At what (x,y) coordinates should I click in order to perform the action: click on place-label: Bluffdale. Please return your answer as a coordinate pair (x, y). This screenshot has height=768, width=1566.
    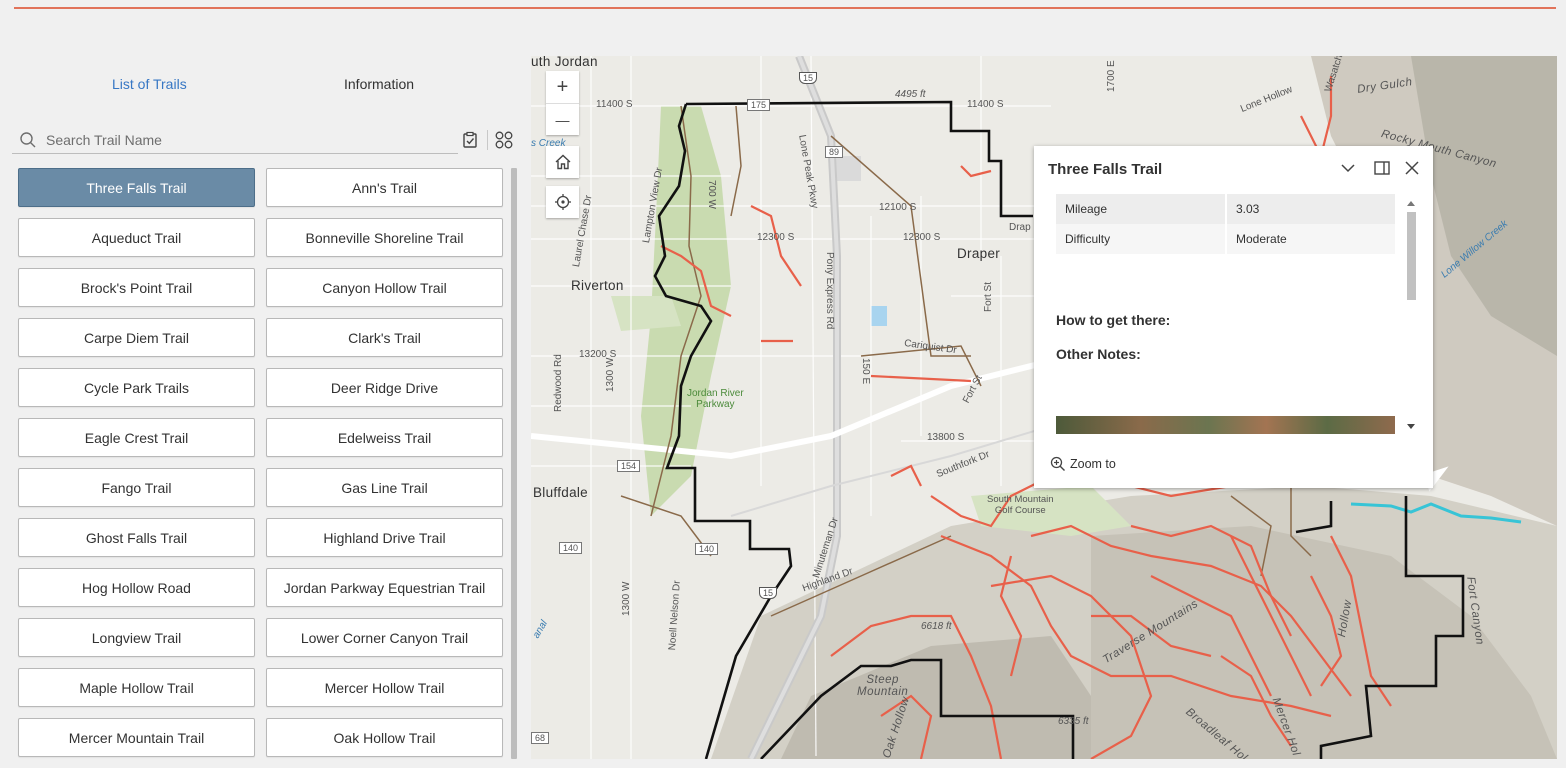
    Looking at the image, I should click on (560, 492).